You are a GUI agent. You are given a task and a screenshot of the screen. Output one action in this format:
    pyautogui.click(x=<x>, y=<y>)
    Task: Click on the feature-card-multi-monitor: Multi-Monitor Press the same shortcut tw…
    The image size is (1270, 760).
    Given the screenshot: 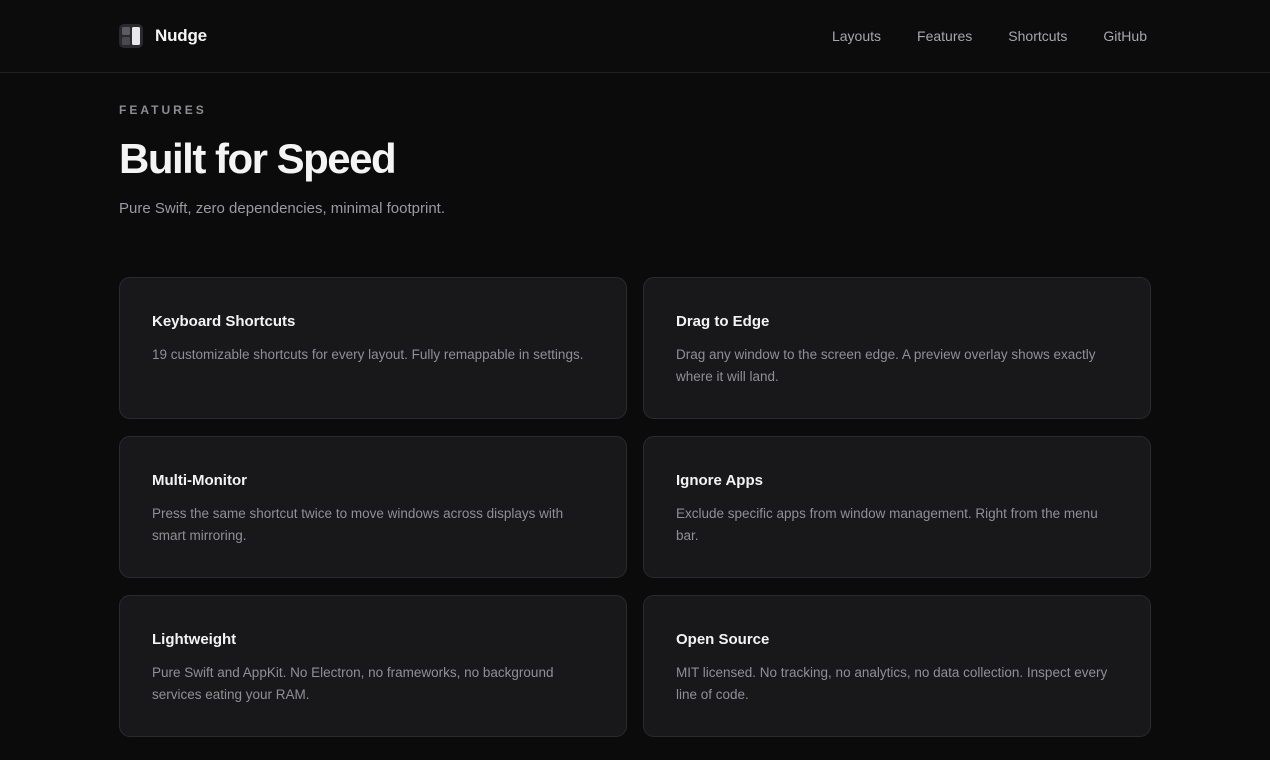 What is the action you would take?
    pyautogui.click(x=373, y=507)
    